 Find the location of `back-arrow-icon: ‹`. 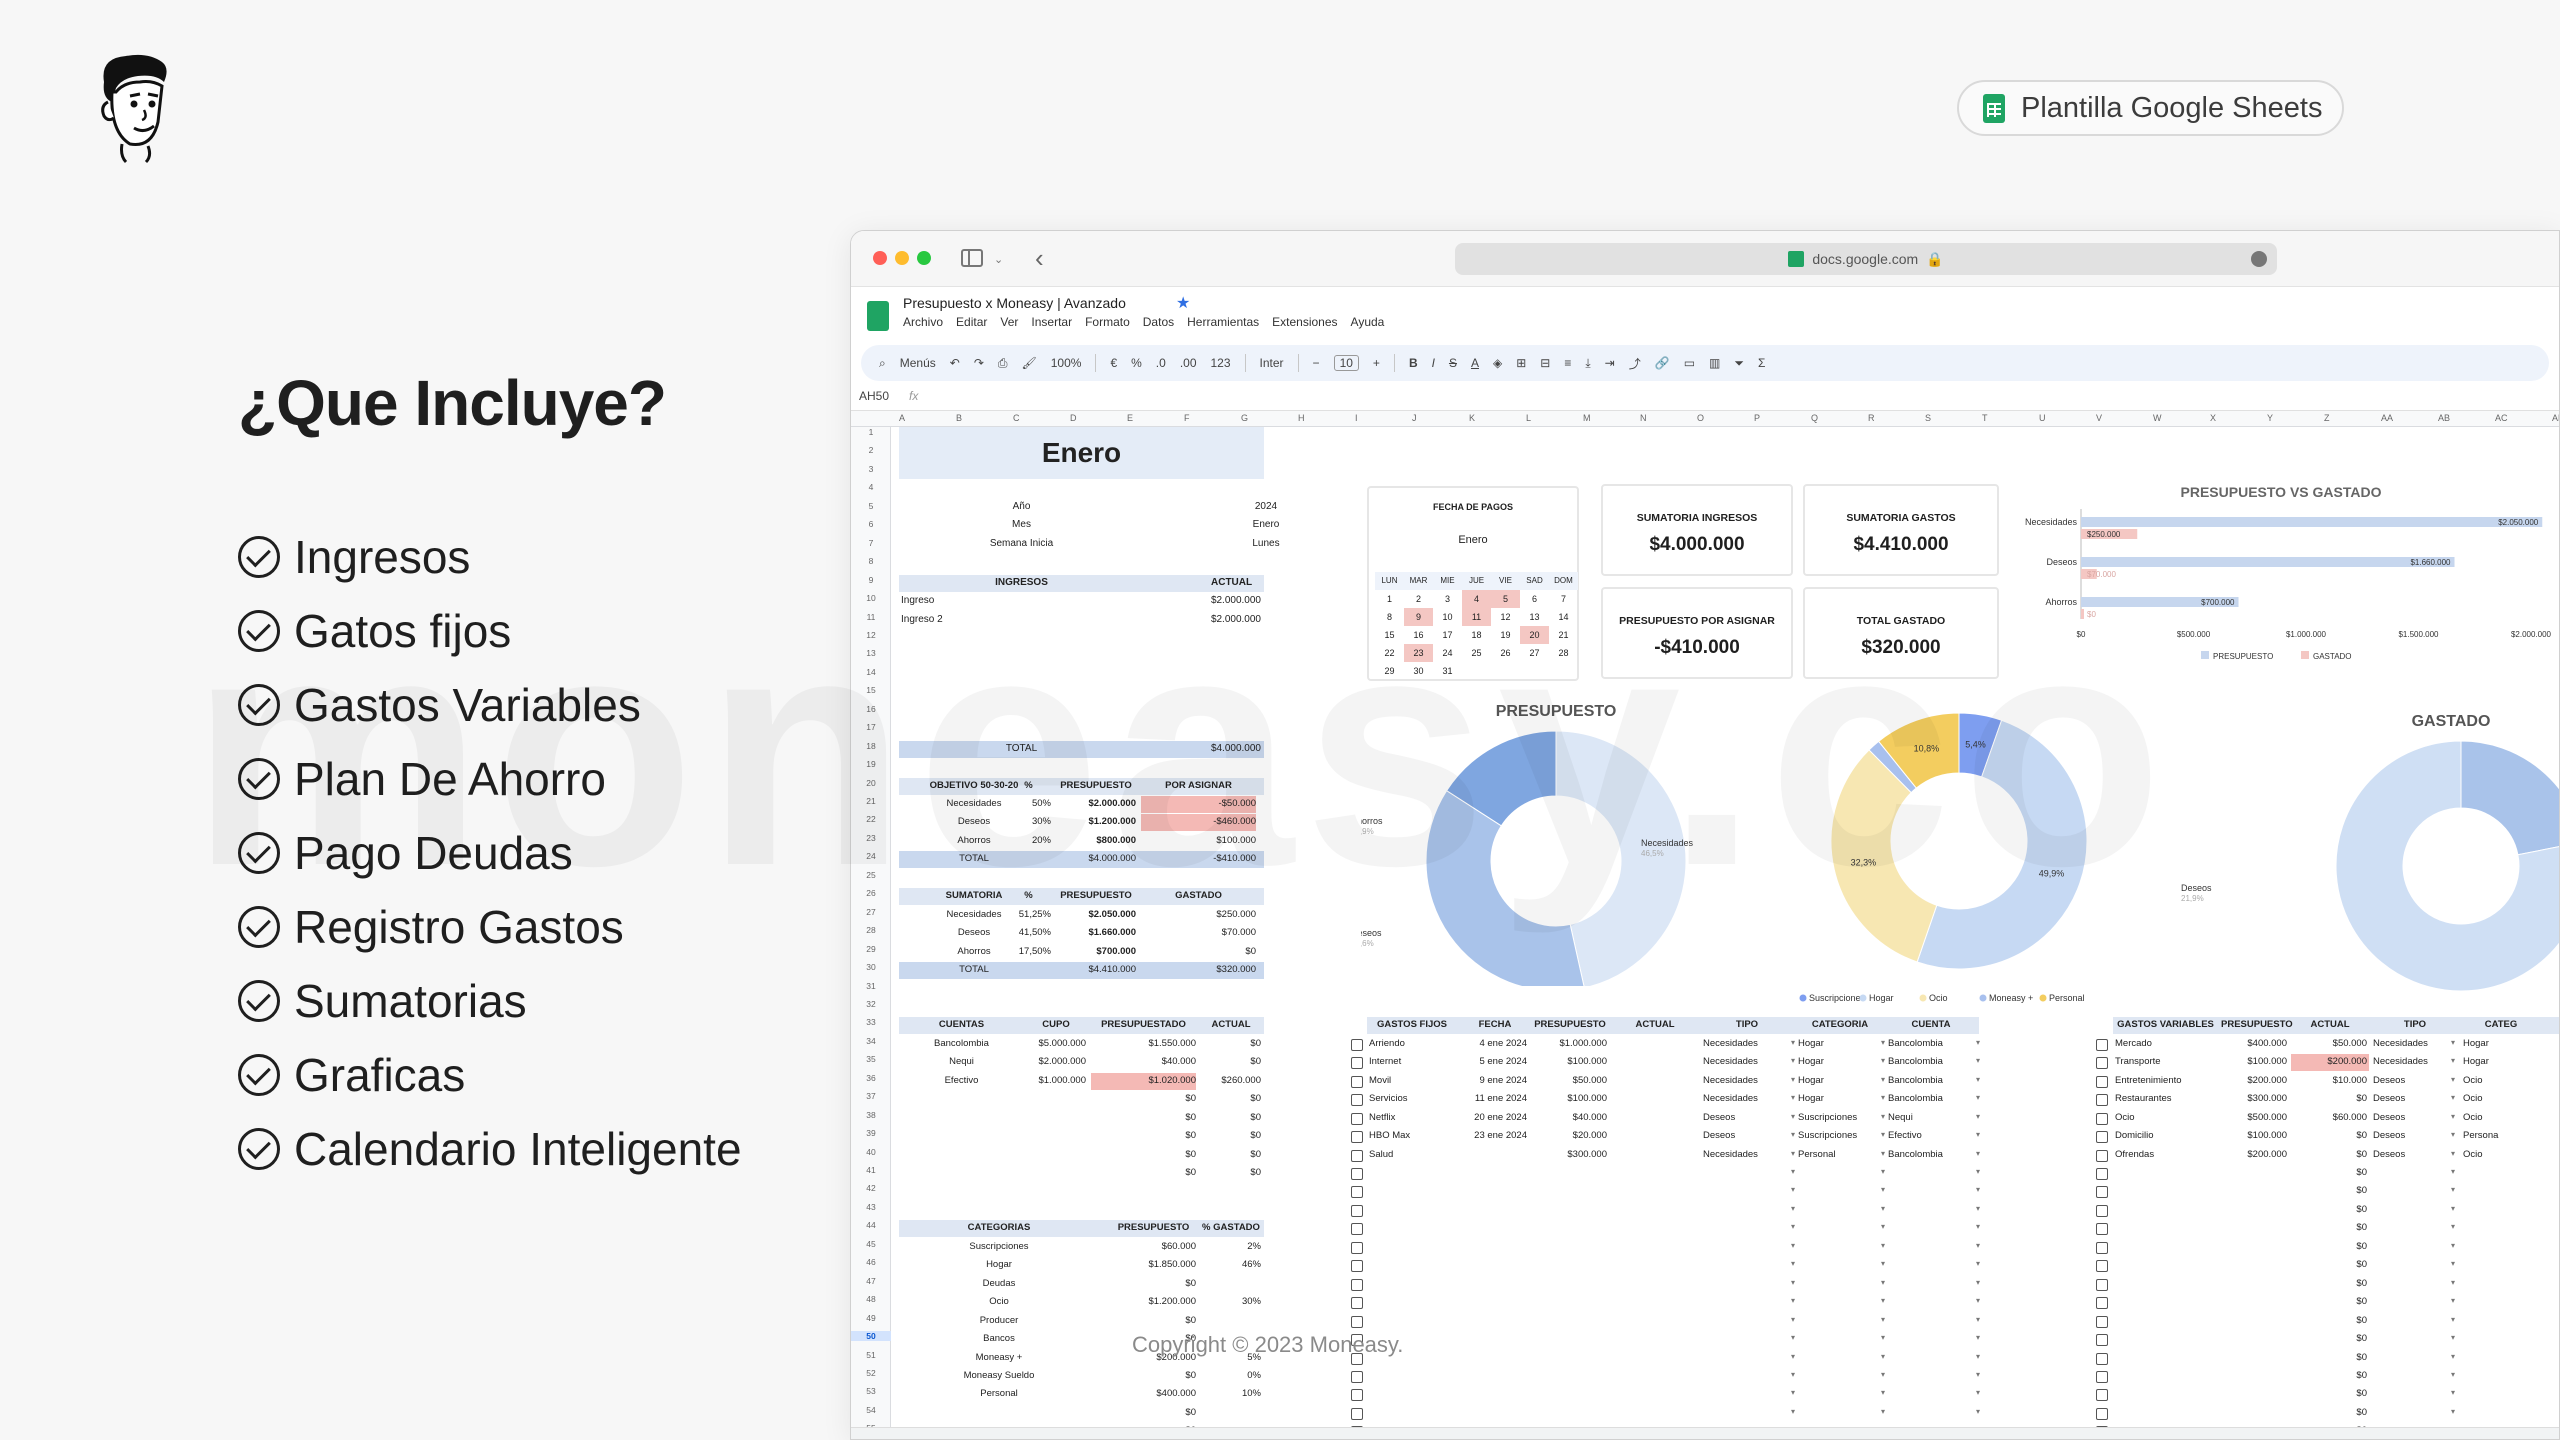

back-arrow-icon: ‹ is located at coordinates (1039, 258).